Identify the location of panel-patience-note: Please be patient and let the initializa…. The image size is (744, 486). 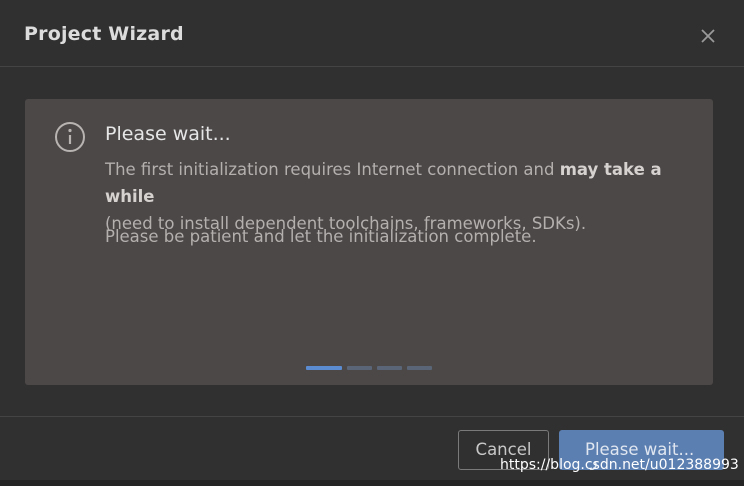
(321, 236).